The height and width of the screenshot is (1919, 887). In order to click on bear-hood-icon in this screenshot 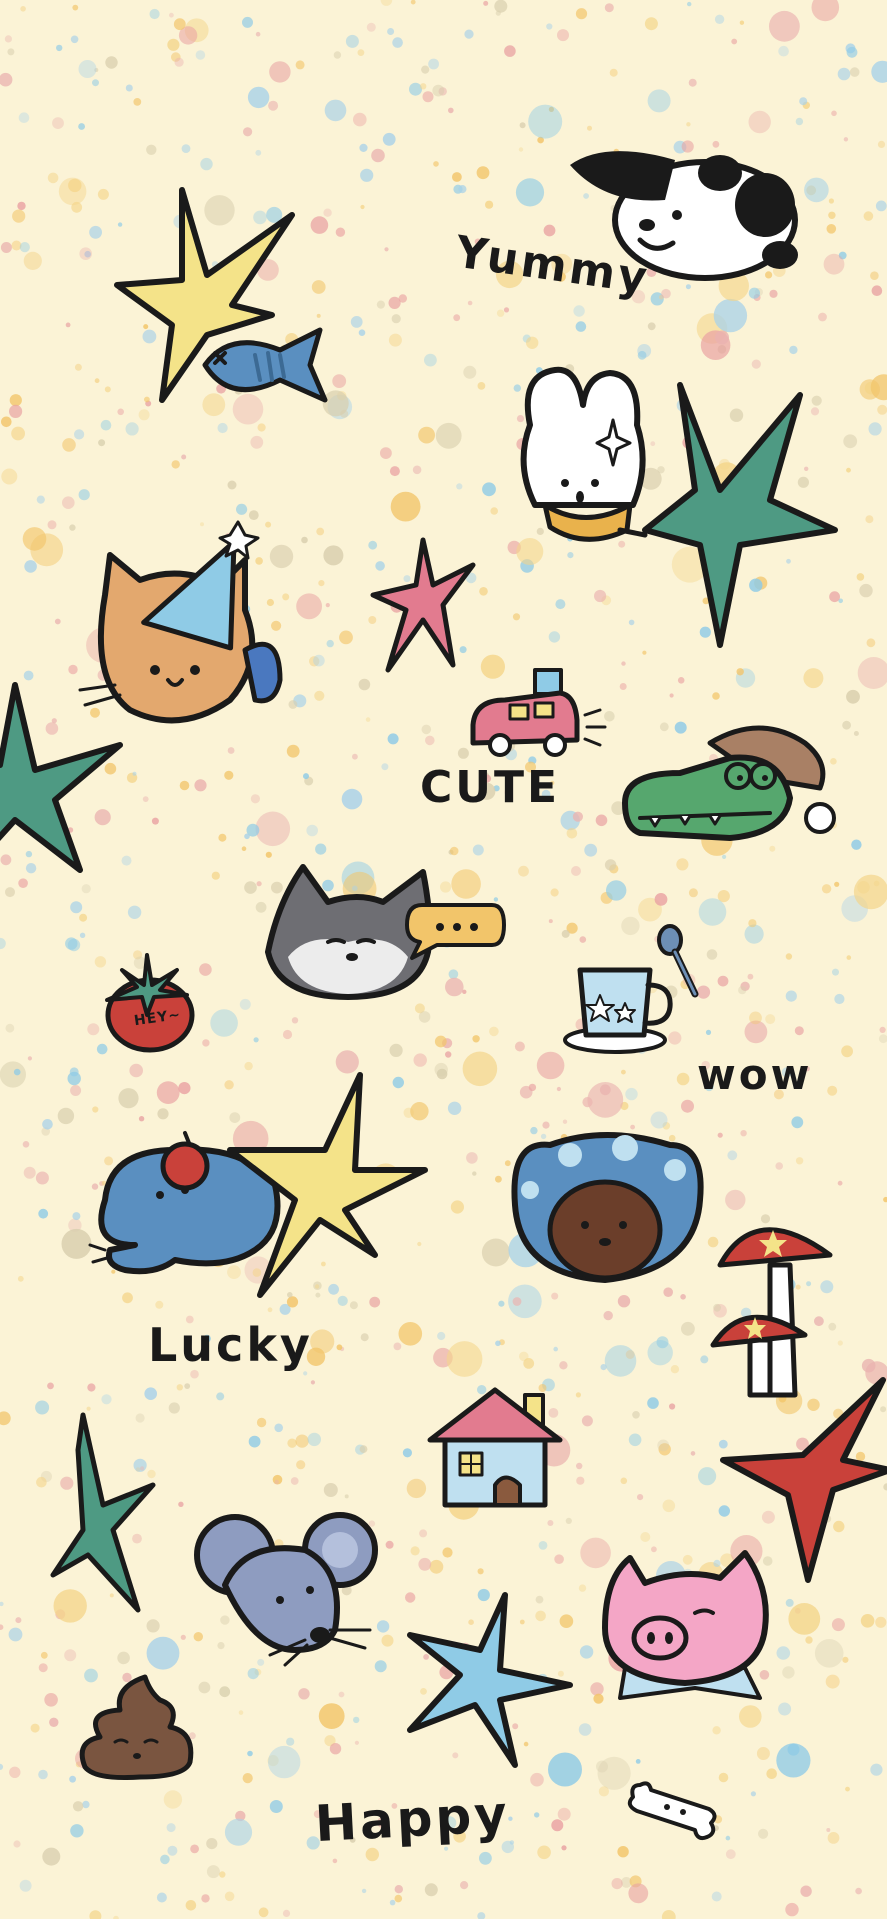, I will do `click(605, 1207)`.